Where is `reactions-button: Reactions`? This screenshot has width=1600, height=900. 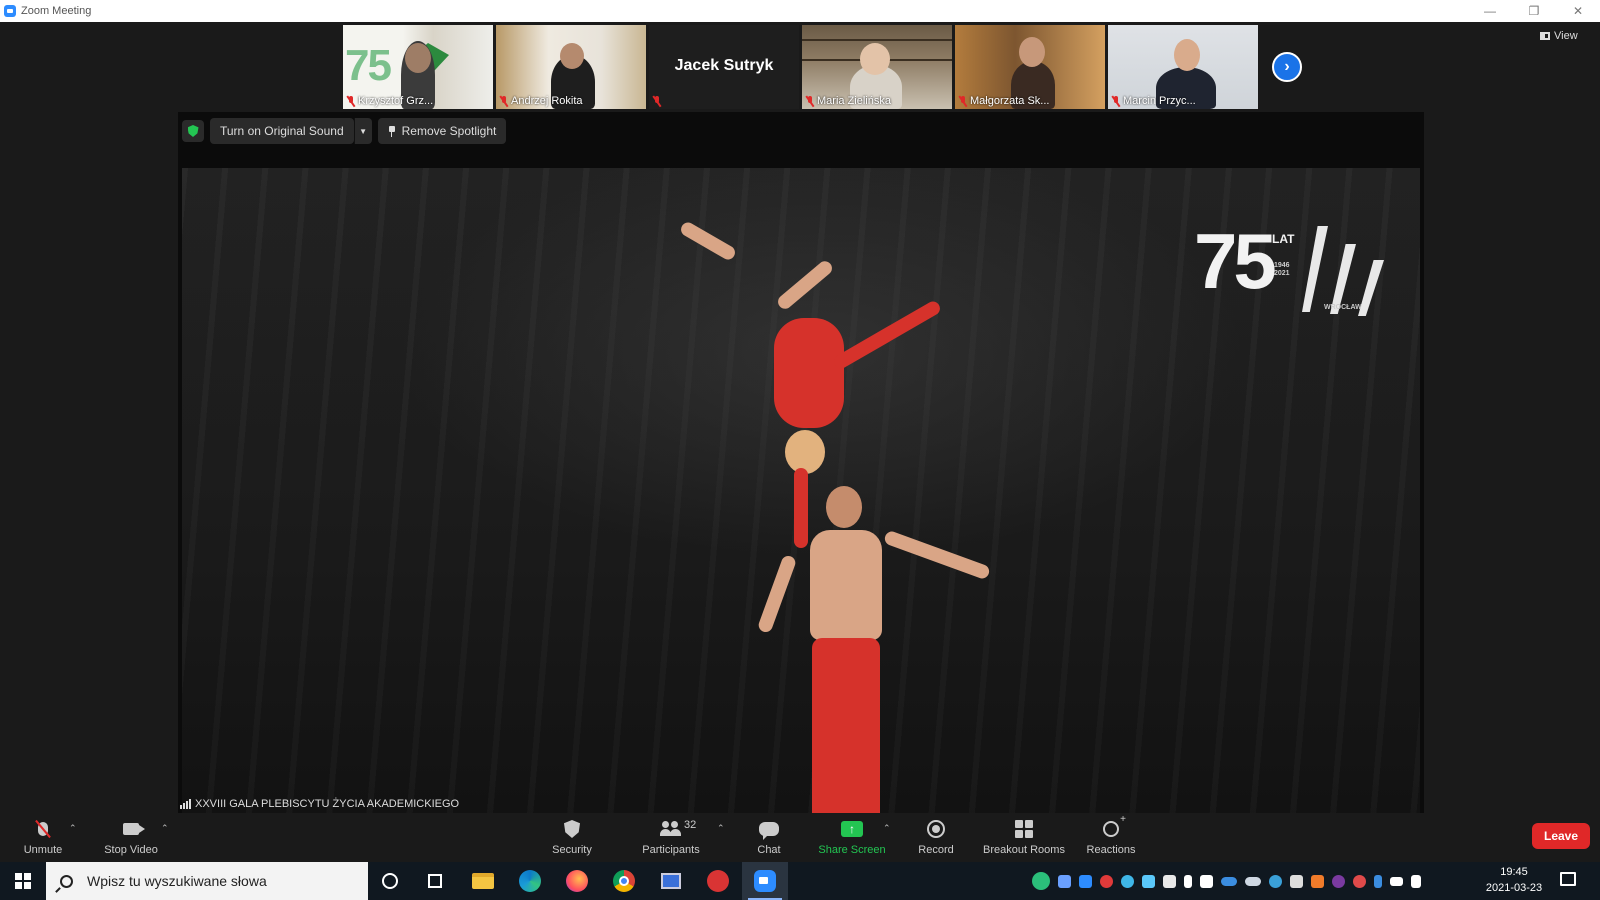
reactions-button: Reactions is located at coordinates (1111, 837).